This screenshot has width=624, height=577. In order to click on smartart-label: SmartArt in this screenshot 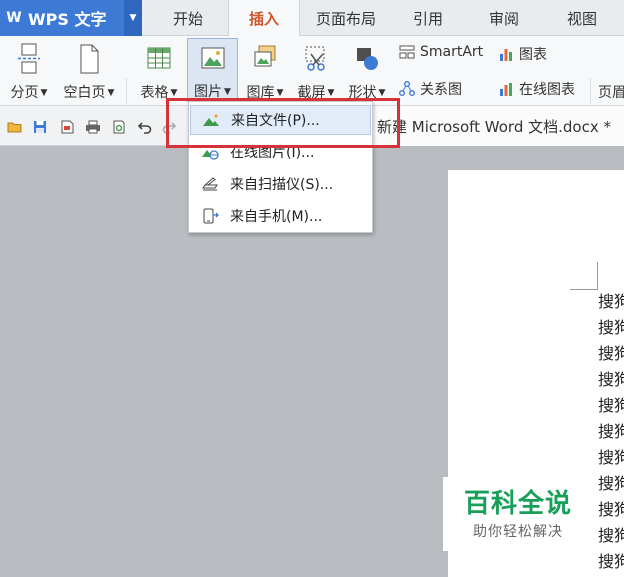, I will do `click(452, 52)`.